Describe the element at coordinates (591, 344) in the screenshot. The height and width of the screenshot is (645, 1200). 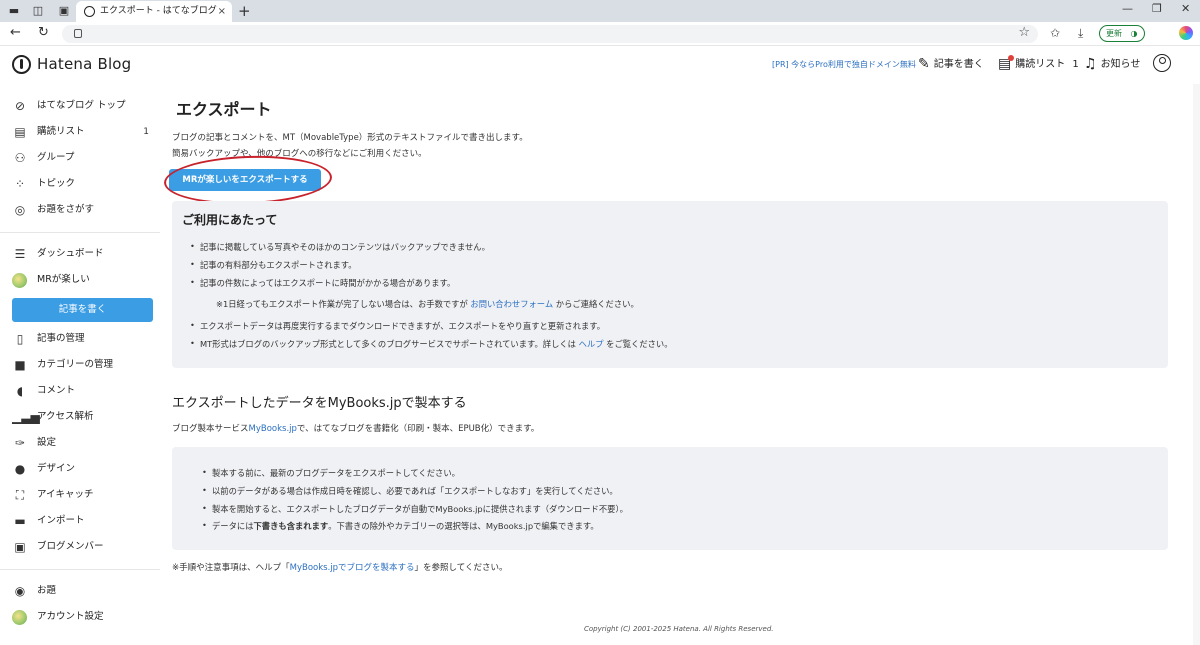
I see `help-link: ヘルプ` at that location.